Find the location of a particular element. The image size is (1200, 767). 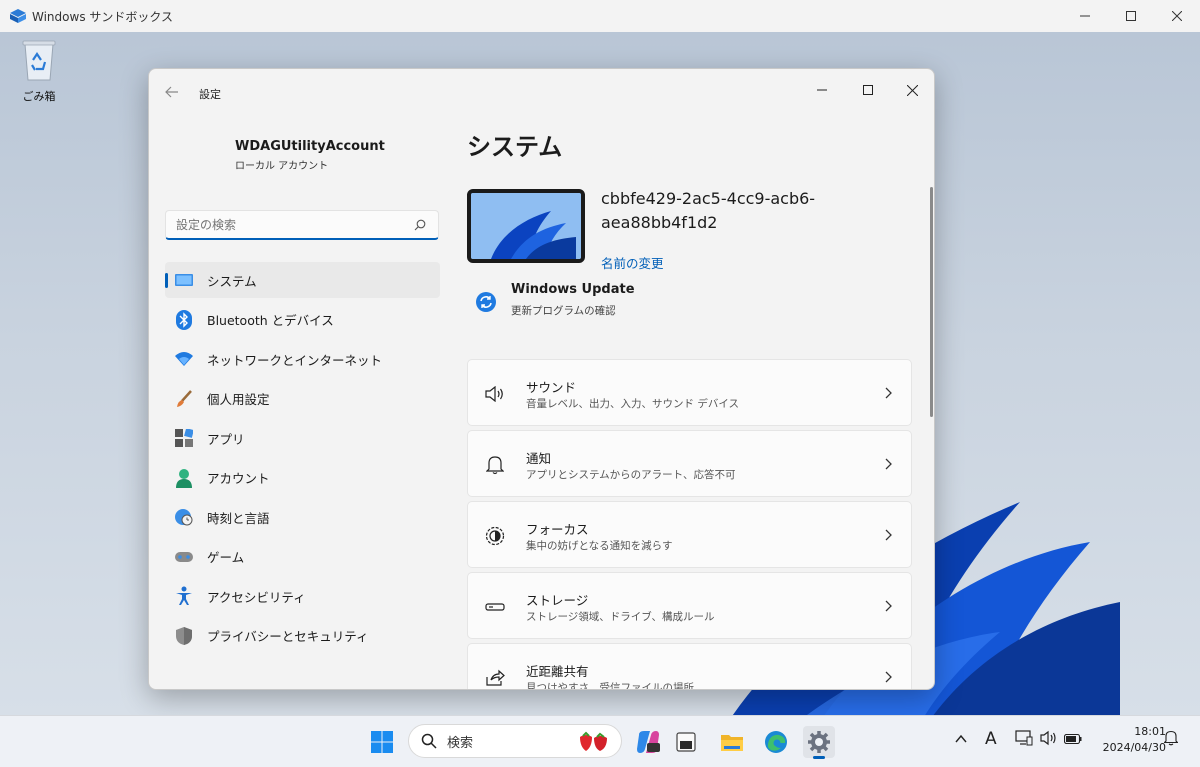

clock-time: 18:01 is located at coordinates (1150, 731).